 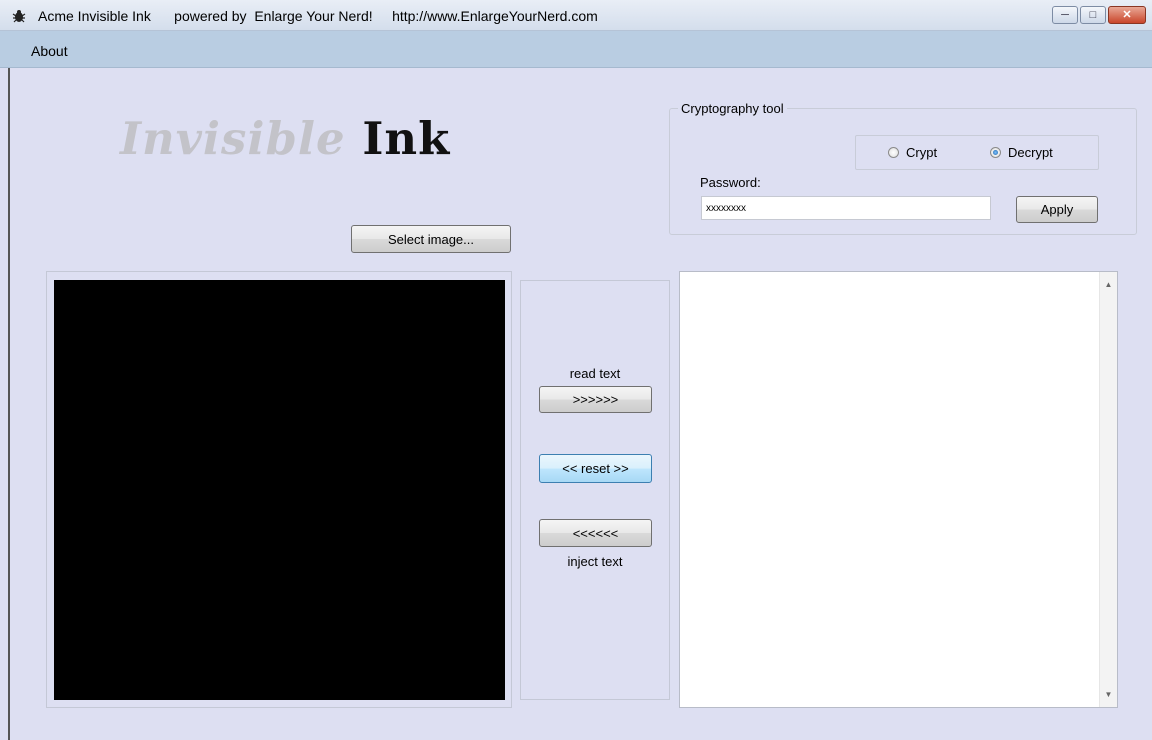 What do you see at coordinates (576, 49) in the screenshot?
I see `menu-bar: About` at bounding box center [576, 49].